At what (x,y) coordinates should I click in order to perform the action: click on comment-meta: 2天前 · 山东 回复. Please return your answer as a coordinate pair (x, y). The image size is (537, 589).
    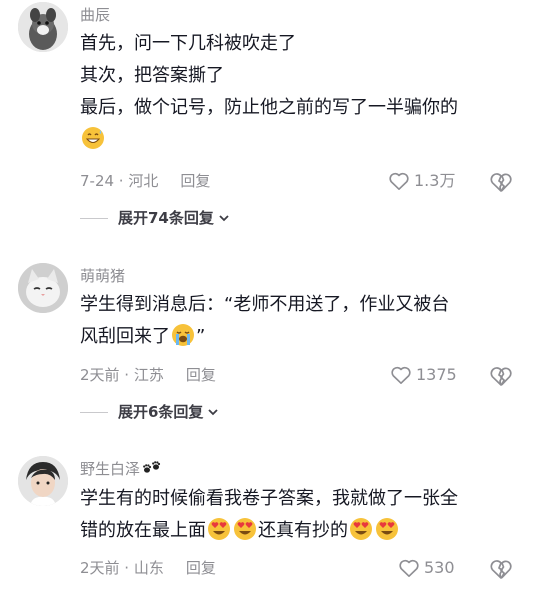
    Looking at the image, I should click on (148, 568).